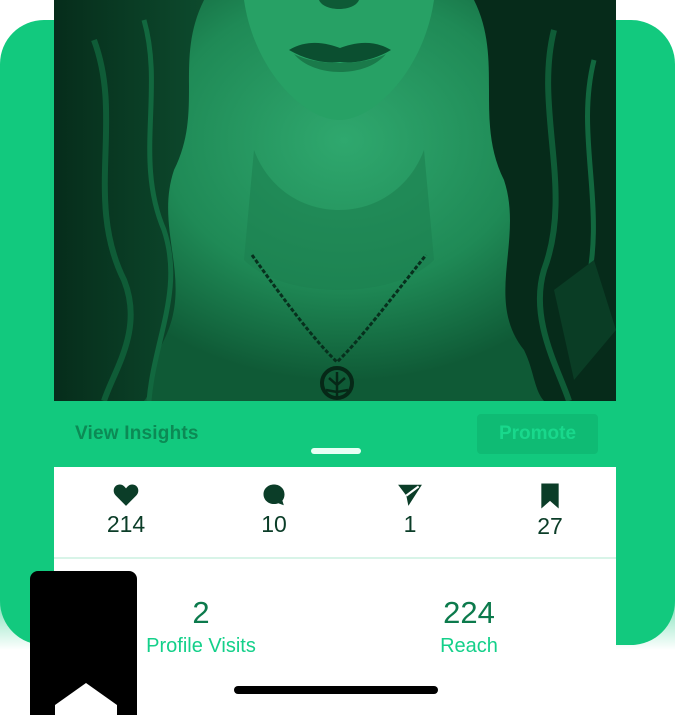  What do you see at coordinates (336, 690) in the screenshot?
I see `home-indicator` at bounding box center [336, 690].